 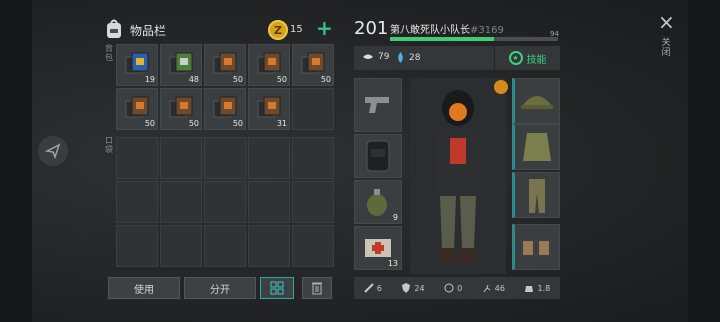 I want to click on defense-stat: 24, so click(x=413, y=288).